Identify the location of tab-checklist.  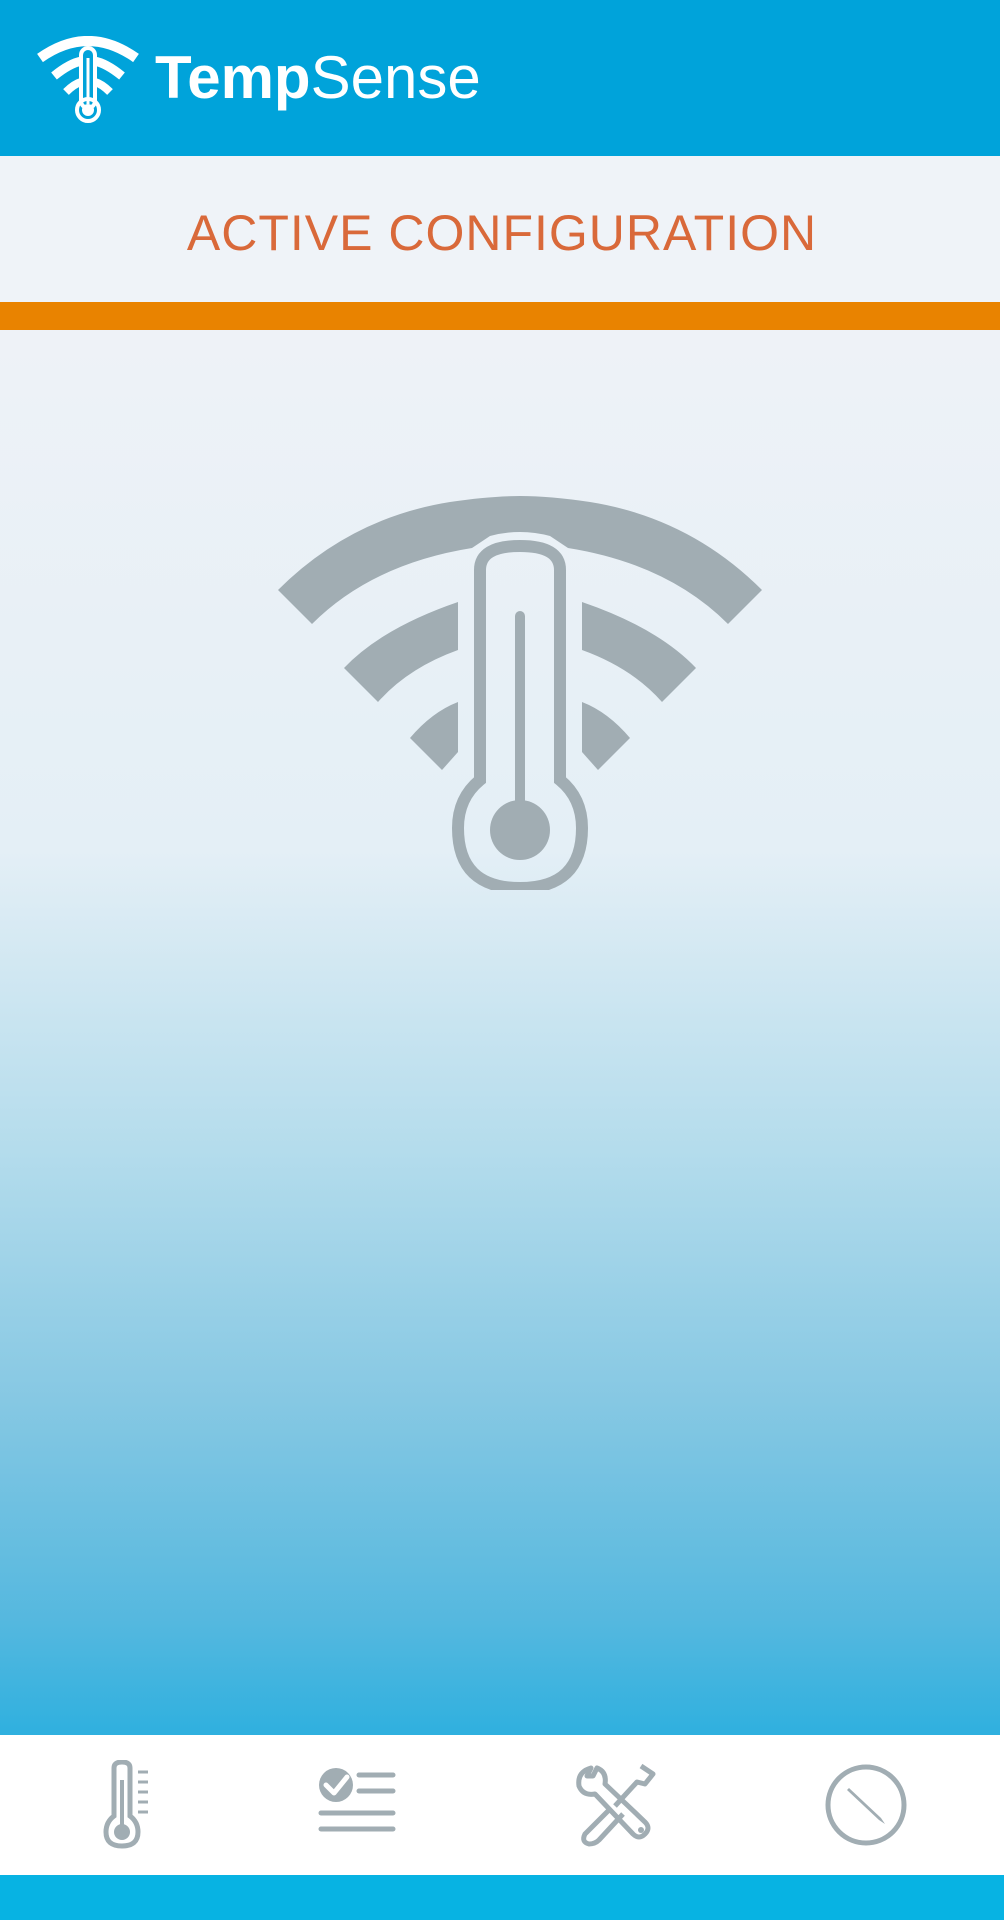
(356, 1805).